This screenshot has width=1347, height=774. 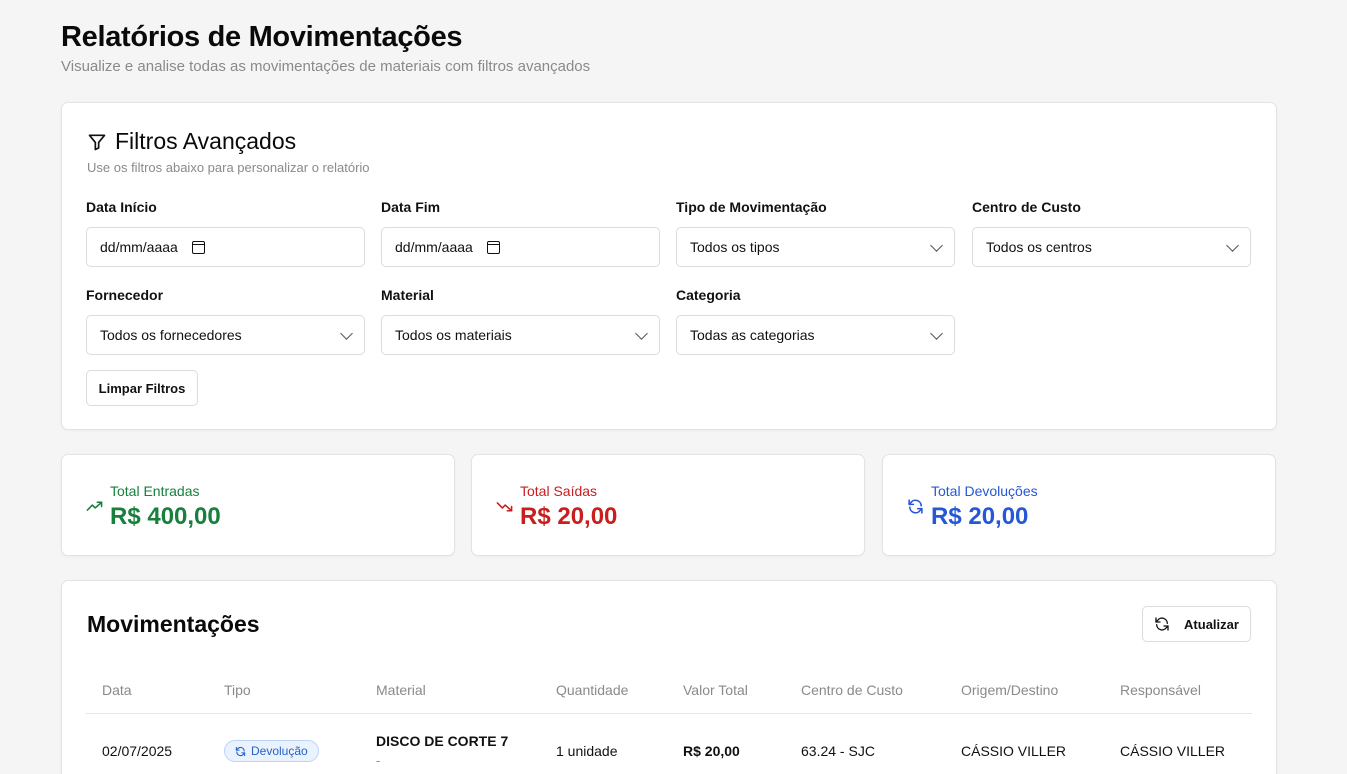 What do you see at coordinates (1026, 207) in the screenshot?
I see `cost-center-label: Centro de Custo` at bounding box center [1026, 207].